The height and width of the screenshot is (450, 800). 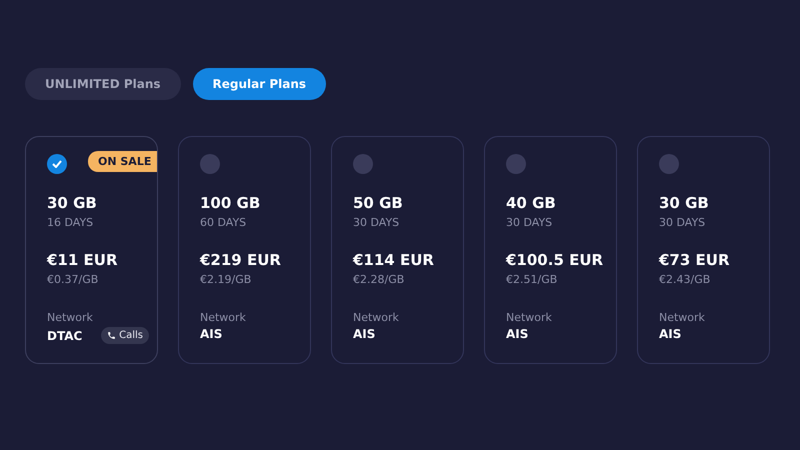 What do you see at coordinates (64, 335) in the screenshot?
I see `network-name: DTAC` at bounding box center [64, 335].